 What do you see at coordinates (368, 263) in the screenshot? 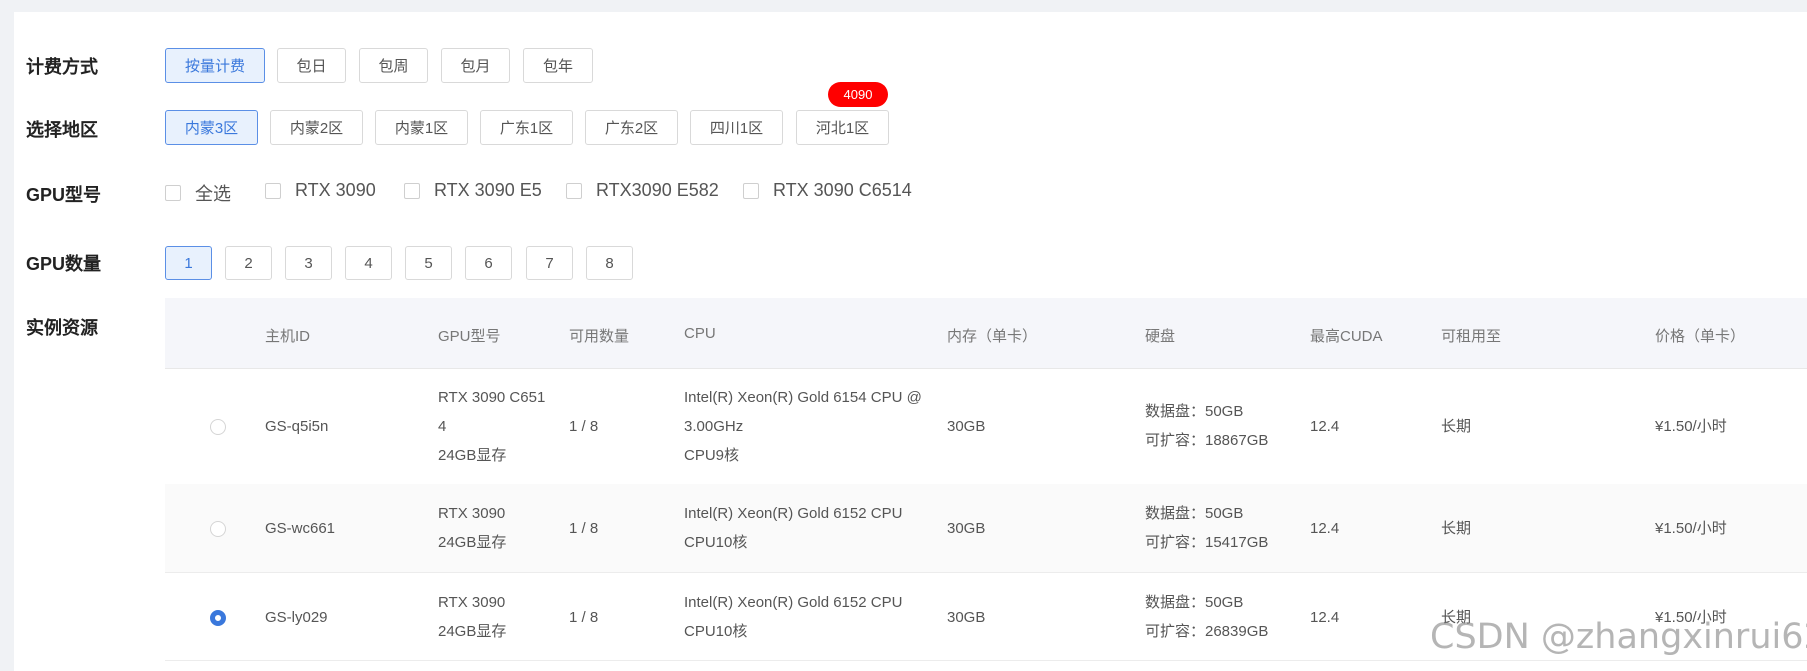
I see `gpu-count-option-4: 4` at bounding box center [368, 263].